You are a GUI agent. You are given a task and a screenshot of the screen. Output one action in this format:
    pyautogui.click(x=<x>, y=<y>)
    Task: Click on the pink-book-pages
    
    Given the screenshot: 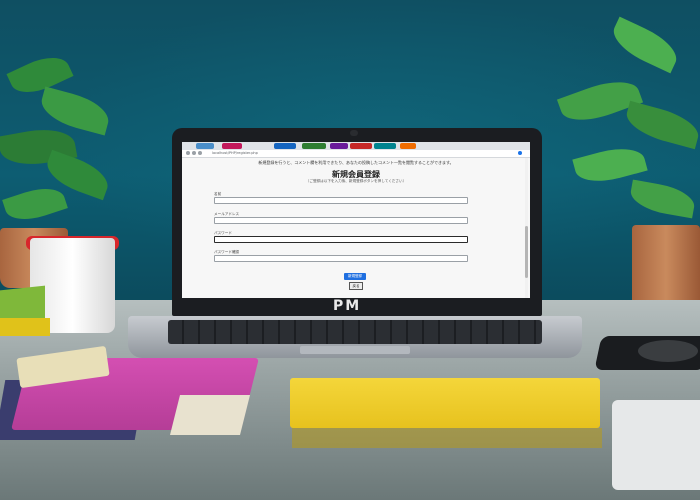 What is the action you would take?
    pyautogui.click(x=210, y=415)
    